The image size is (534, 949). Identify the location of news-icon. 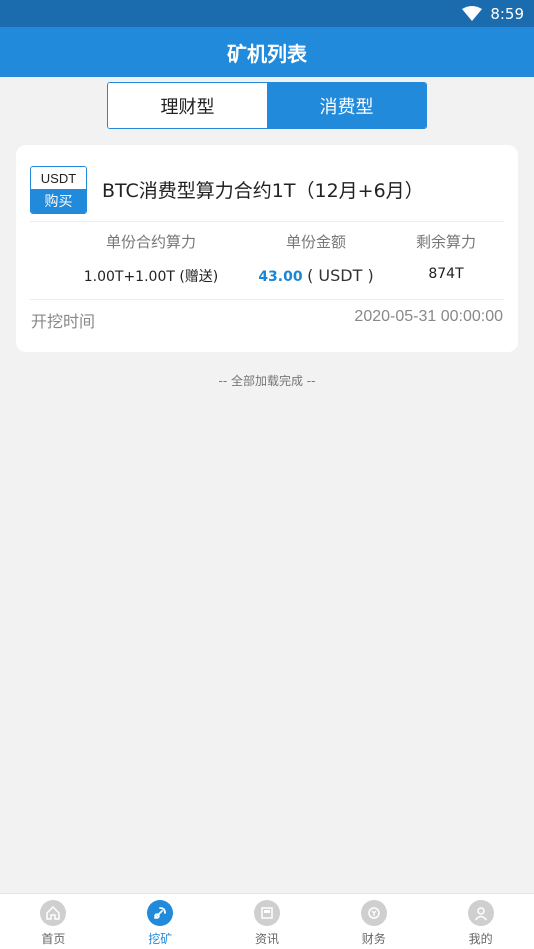
(266, 913).